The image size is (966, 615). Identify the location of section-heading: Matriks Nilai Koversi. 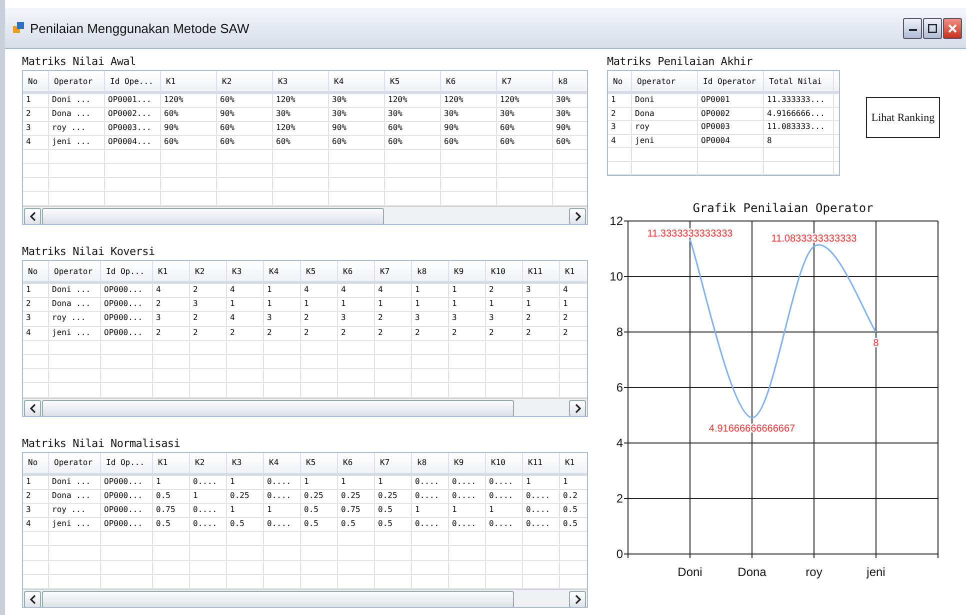
(89, 251).